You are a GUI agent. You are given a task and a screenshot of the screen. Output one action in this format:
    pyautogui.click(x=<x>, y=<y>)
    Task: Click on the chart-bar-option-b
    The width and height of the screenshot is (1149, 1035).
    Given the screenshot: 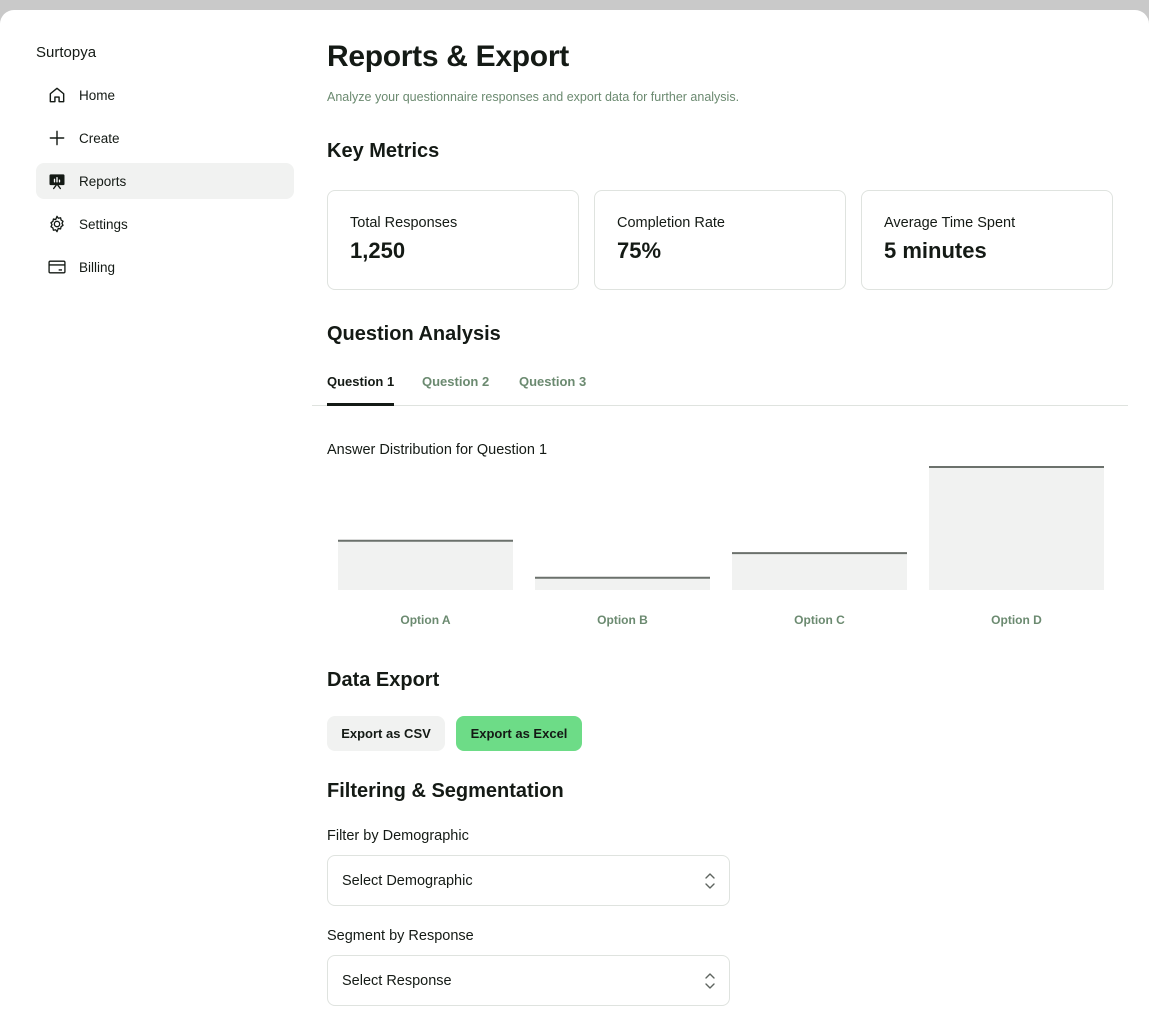 What is the action you would take?
    pyautogui.click(x=622, y=583)
    